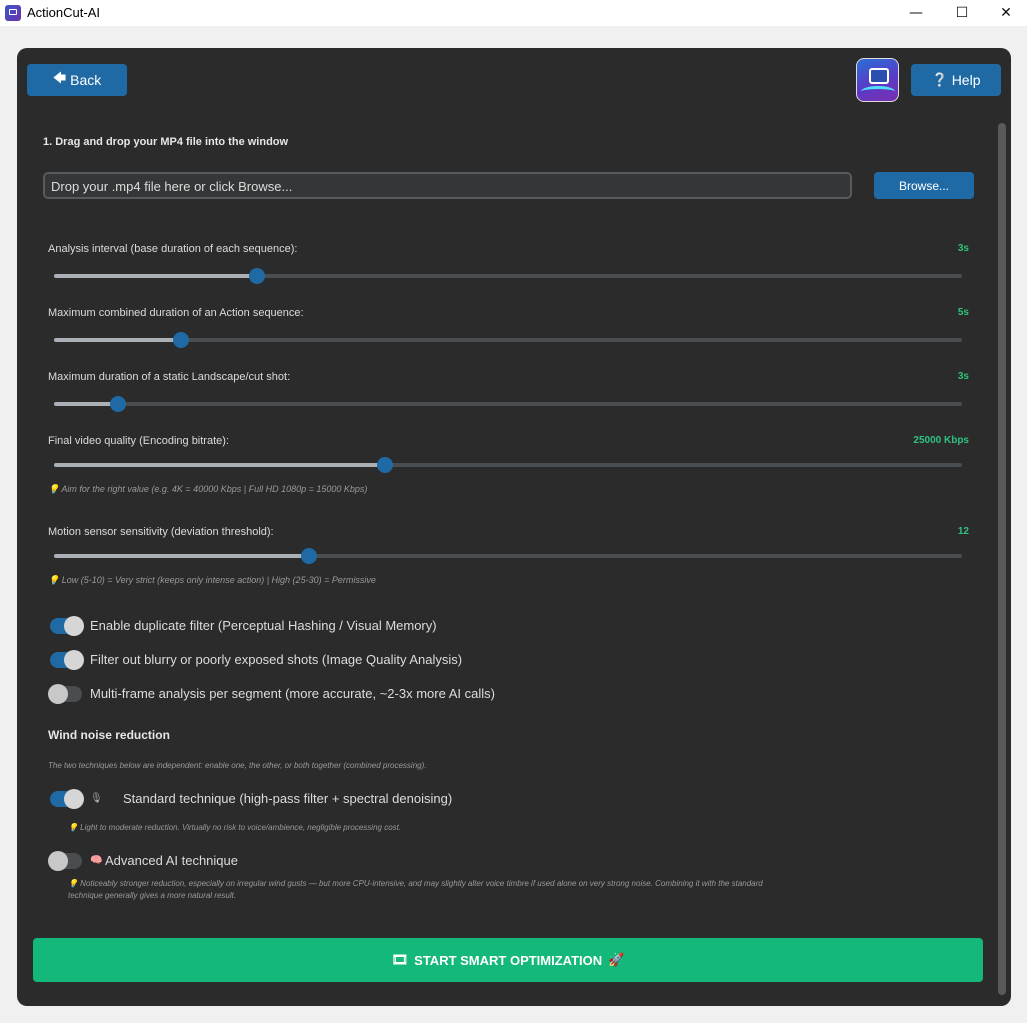 The height and width of the screenshot is (1023, 1027). I want to click on app-logo-icon, so click(13, 13).